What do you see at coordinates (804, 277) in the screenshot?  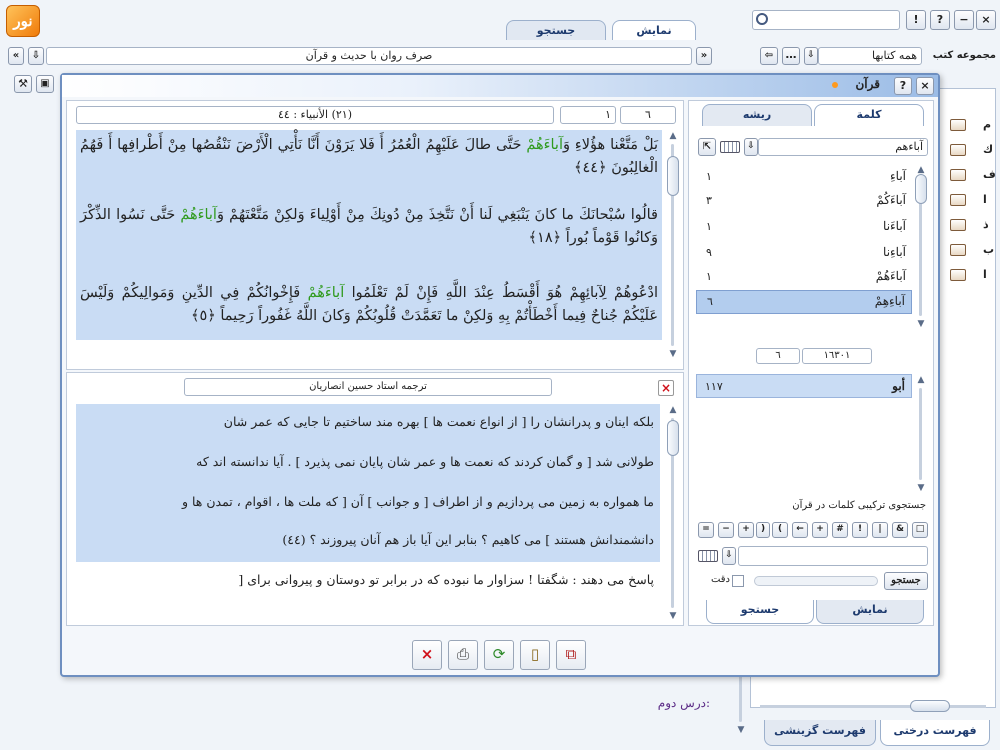 I see `word-list-item: آباءَهُمْ ١` at bounding box center [804, 277].